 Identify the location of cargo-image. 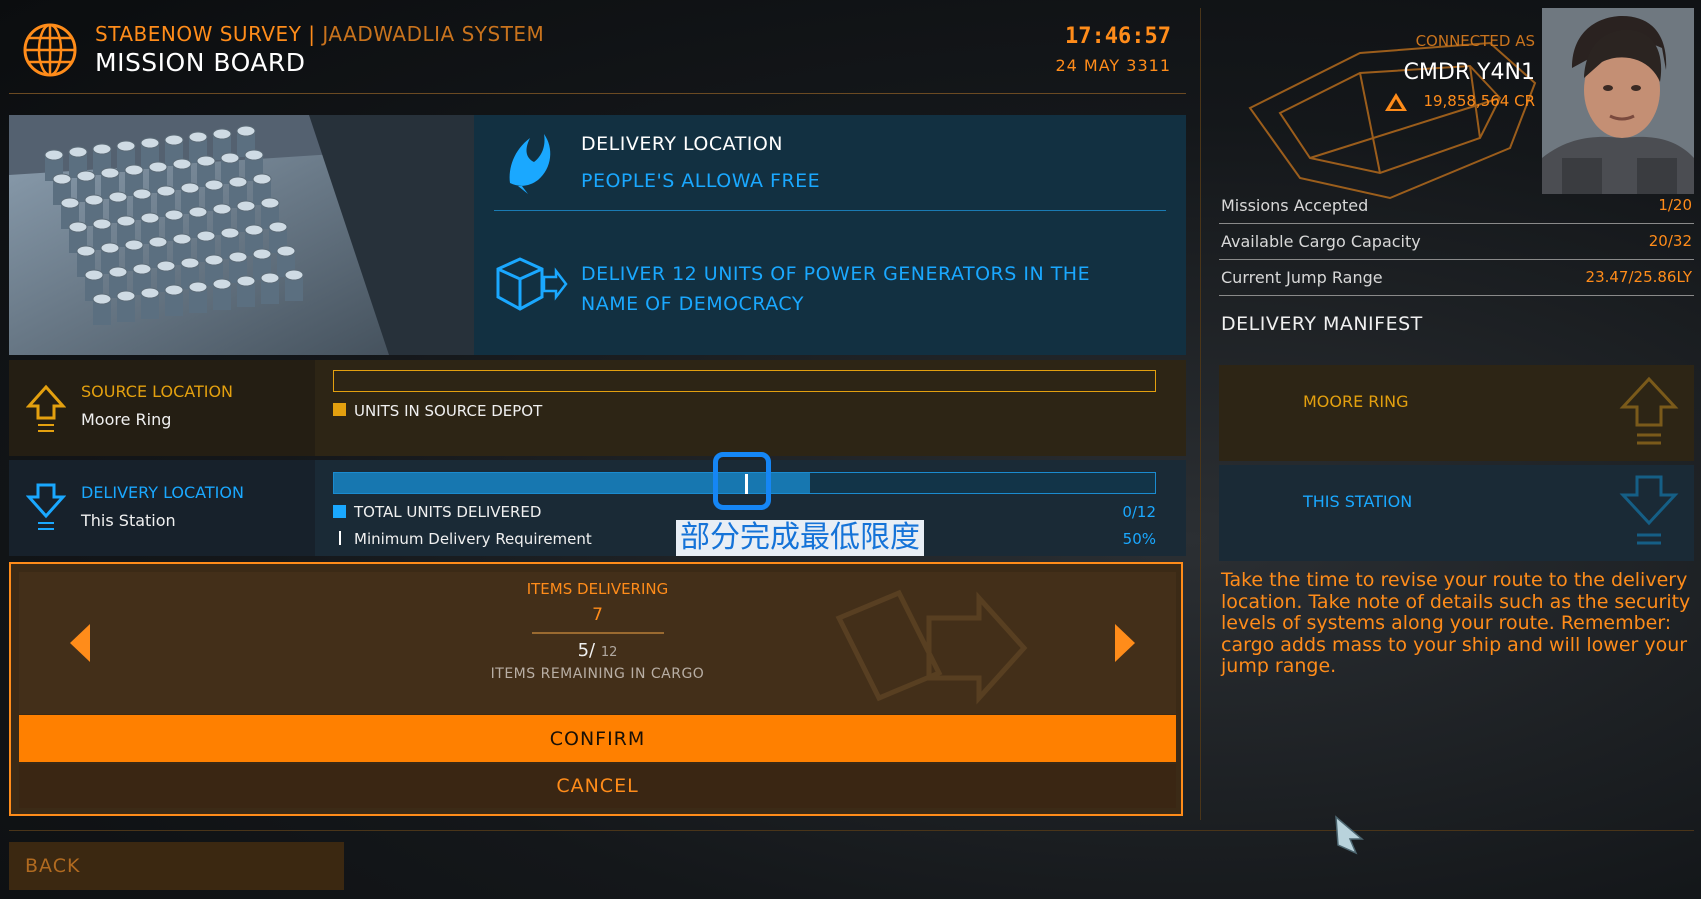
(241, 235).